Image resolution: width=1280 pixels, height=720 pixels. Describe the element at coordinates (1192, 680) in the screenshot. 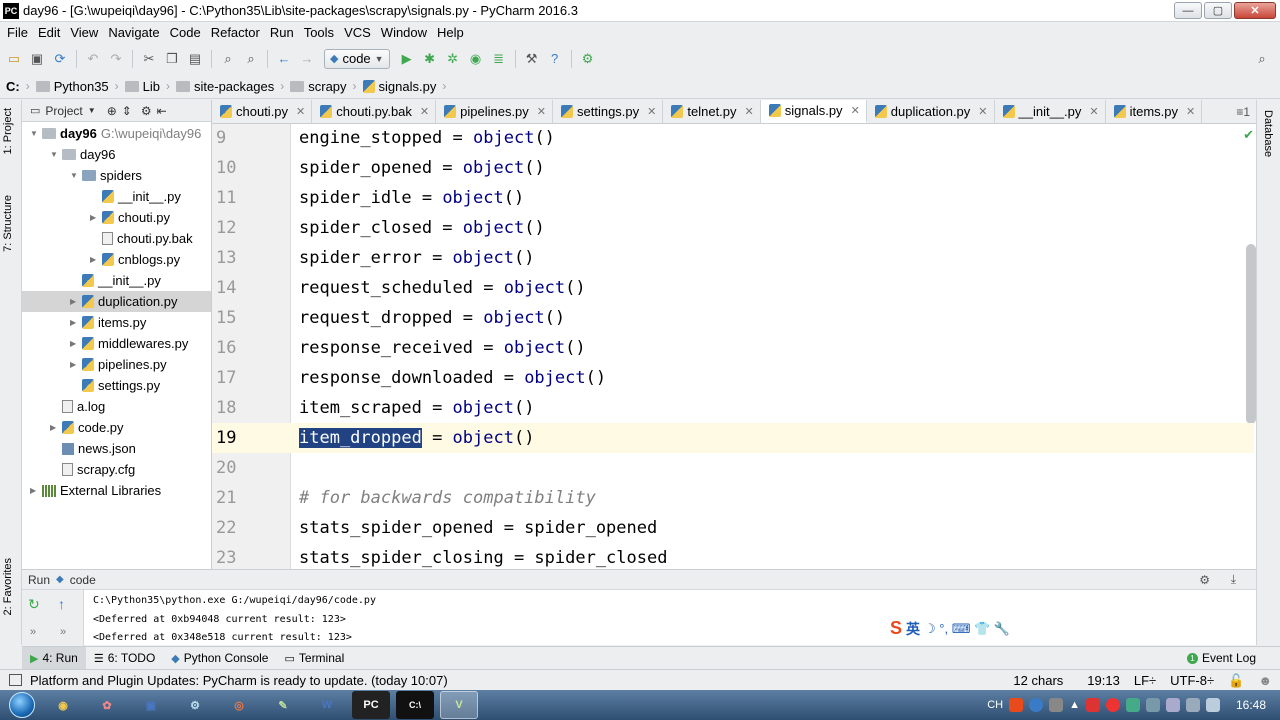

I see `file-encoding: UTF-8÷` at that location.